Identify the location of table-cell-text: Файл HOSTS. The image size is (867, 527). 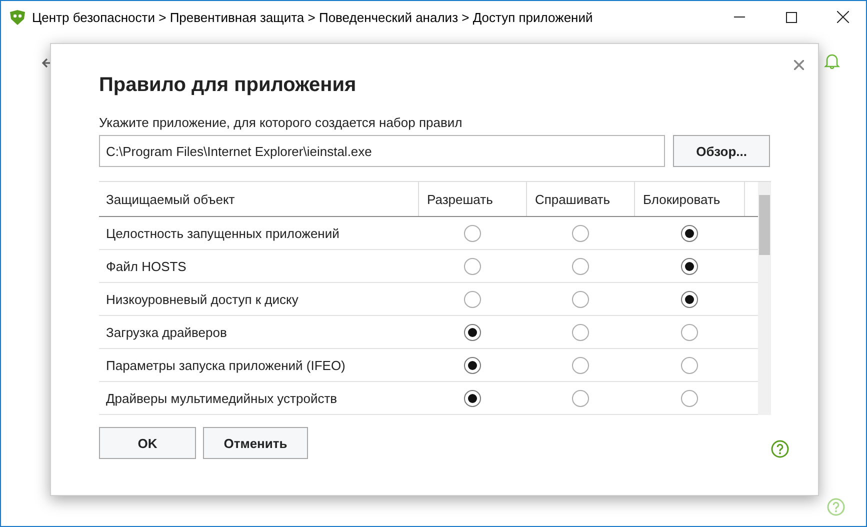
(146, 267).